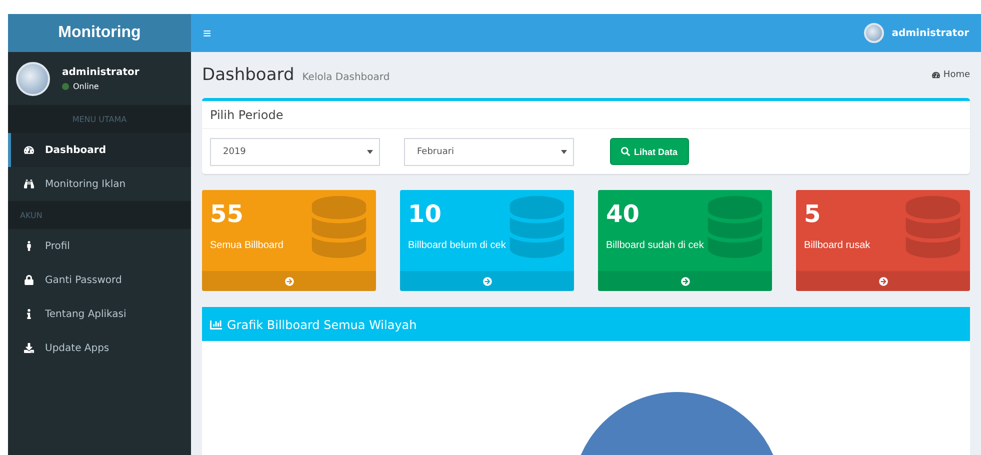 This screenshot has width=981, height=455. Describe the element at coordinates (99, 33) in the screenshot. I see `app-brand: Monitoring` at that location.